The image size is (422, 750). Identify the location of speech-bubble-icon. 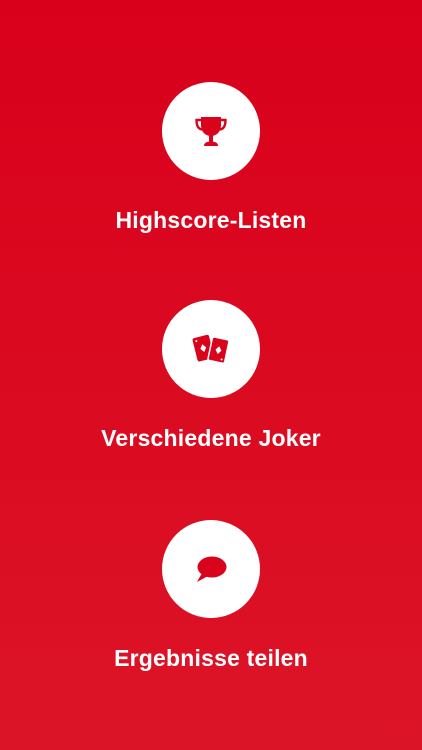
(212, 569).